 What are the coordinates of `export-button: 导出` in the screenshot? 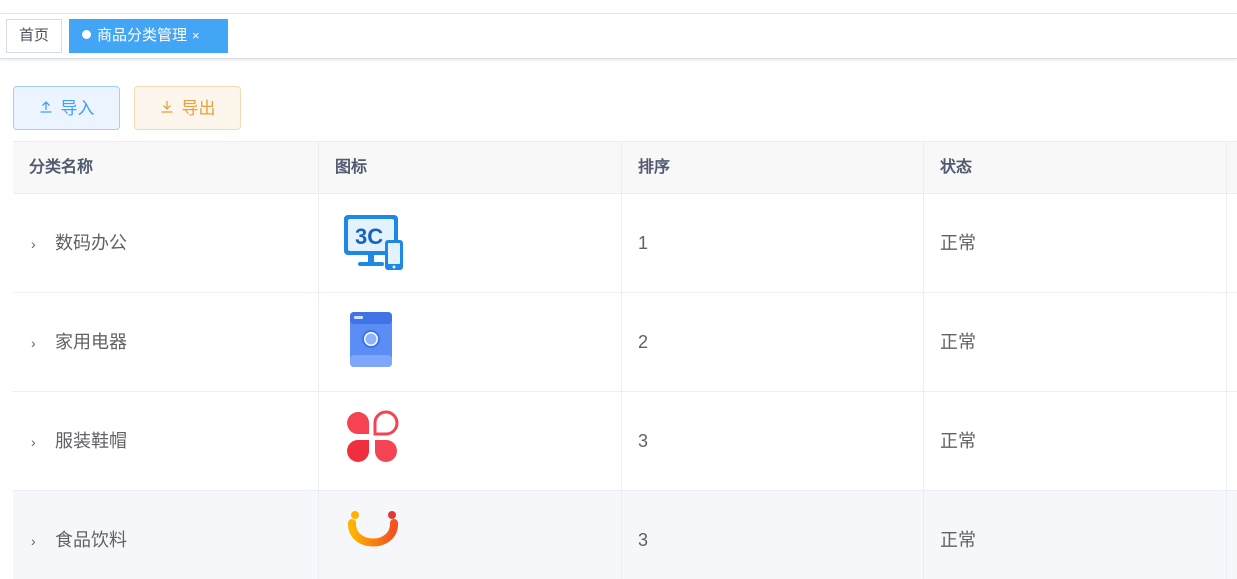 It's located at (187, 108).